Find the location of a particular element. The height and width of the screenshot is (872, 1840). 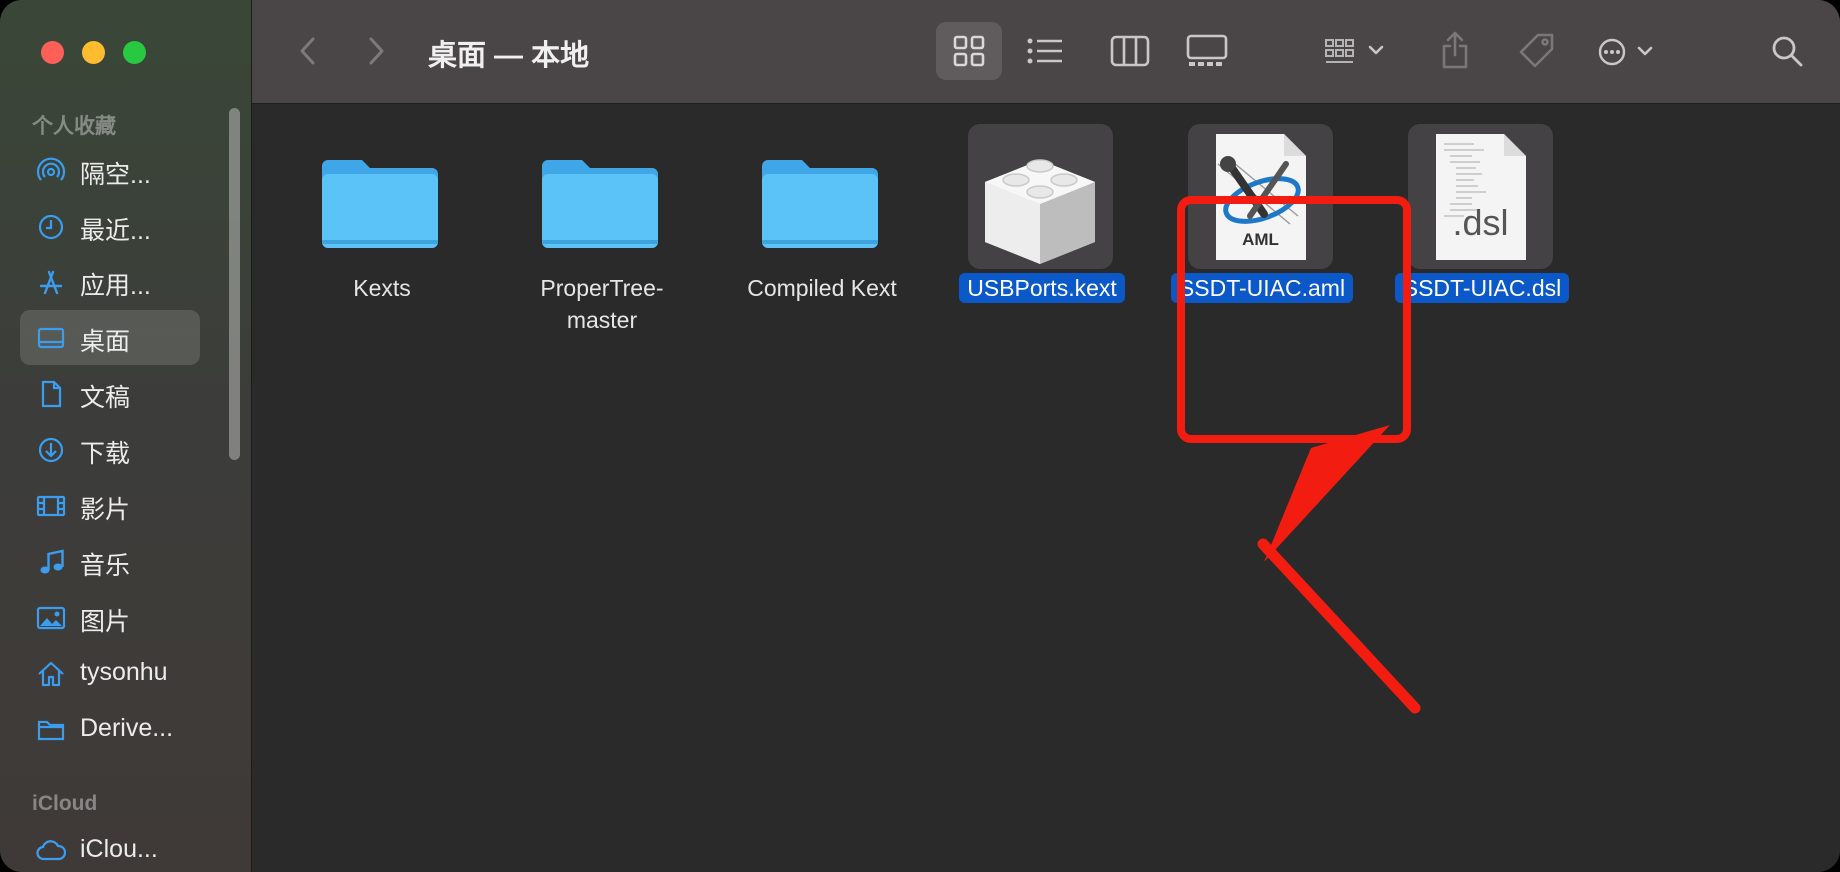

tag-button is located at coordinates (1537, 51).